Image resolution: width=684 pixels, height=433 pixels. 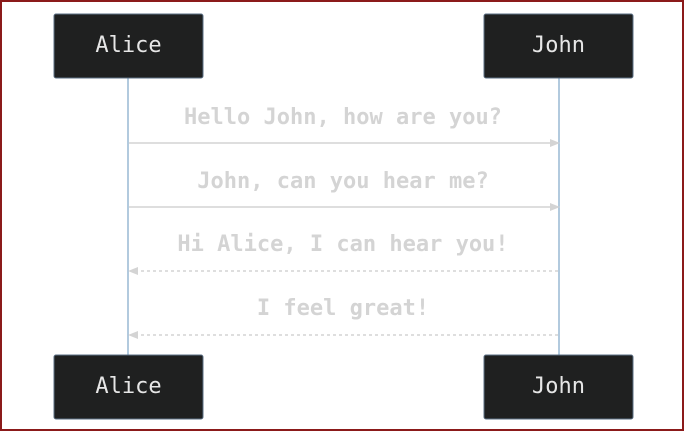 I want to click on message-label: John, can you hear me?, so click(x=342, y=181).